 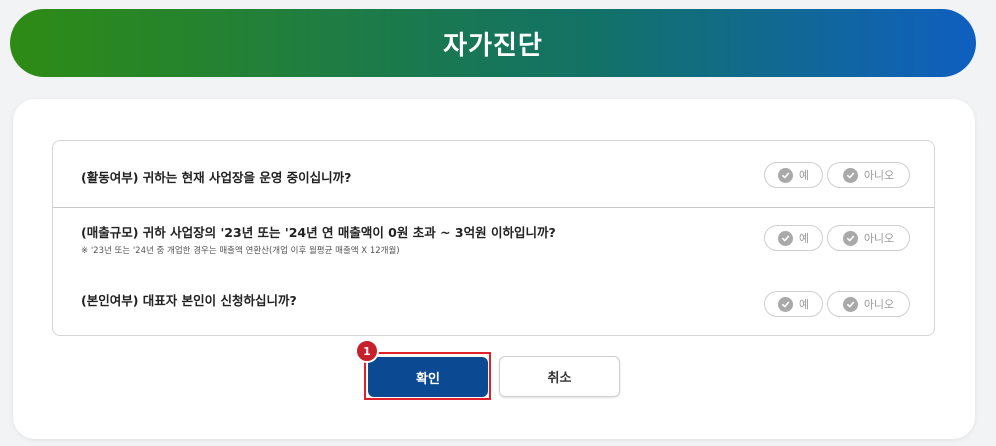 I want to click on header-banner: 자가진단, so click(x=493, y=43).